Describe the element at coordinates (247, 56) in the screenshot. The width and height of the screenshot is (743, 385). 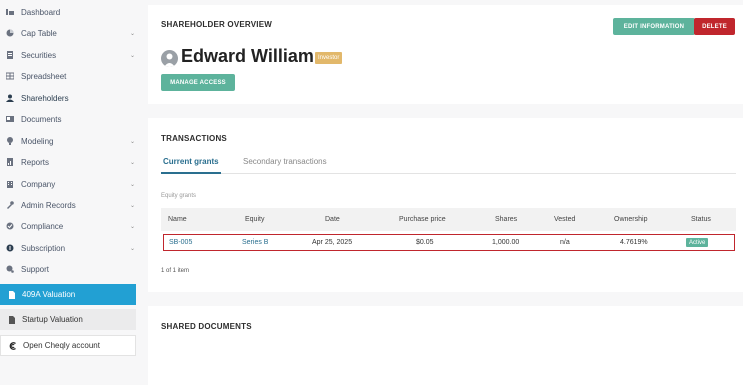
I see `shareholder-name: Edward William` at that location.